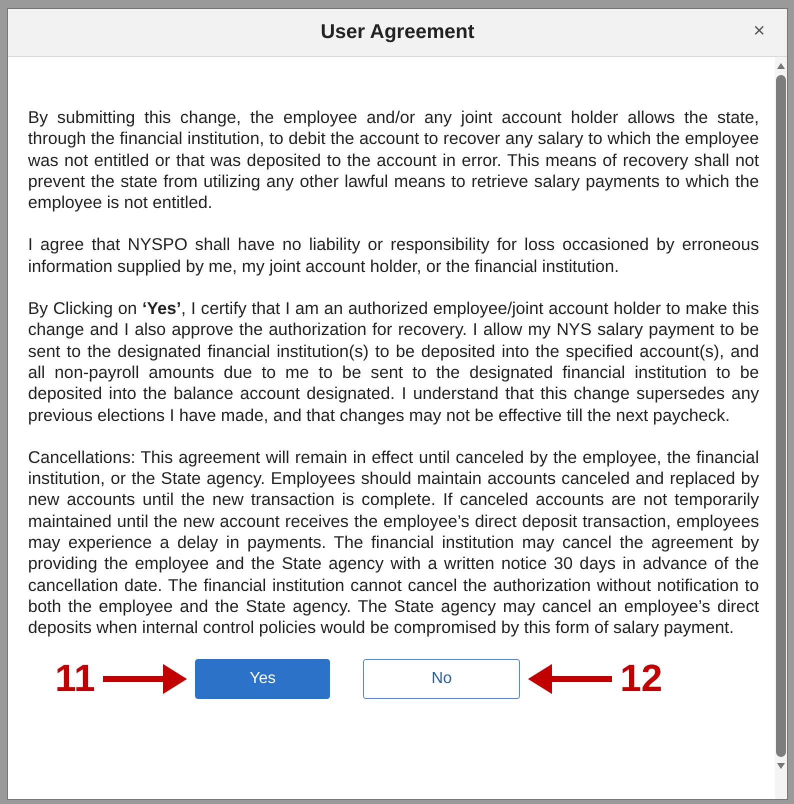 The width and height of the screenshot is (794, 804). What do you see at coordinates (397, 32) in the screenshot?
I see `dialog-title: User Agreement` at bounding box center [397, 32].